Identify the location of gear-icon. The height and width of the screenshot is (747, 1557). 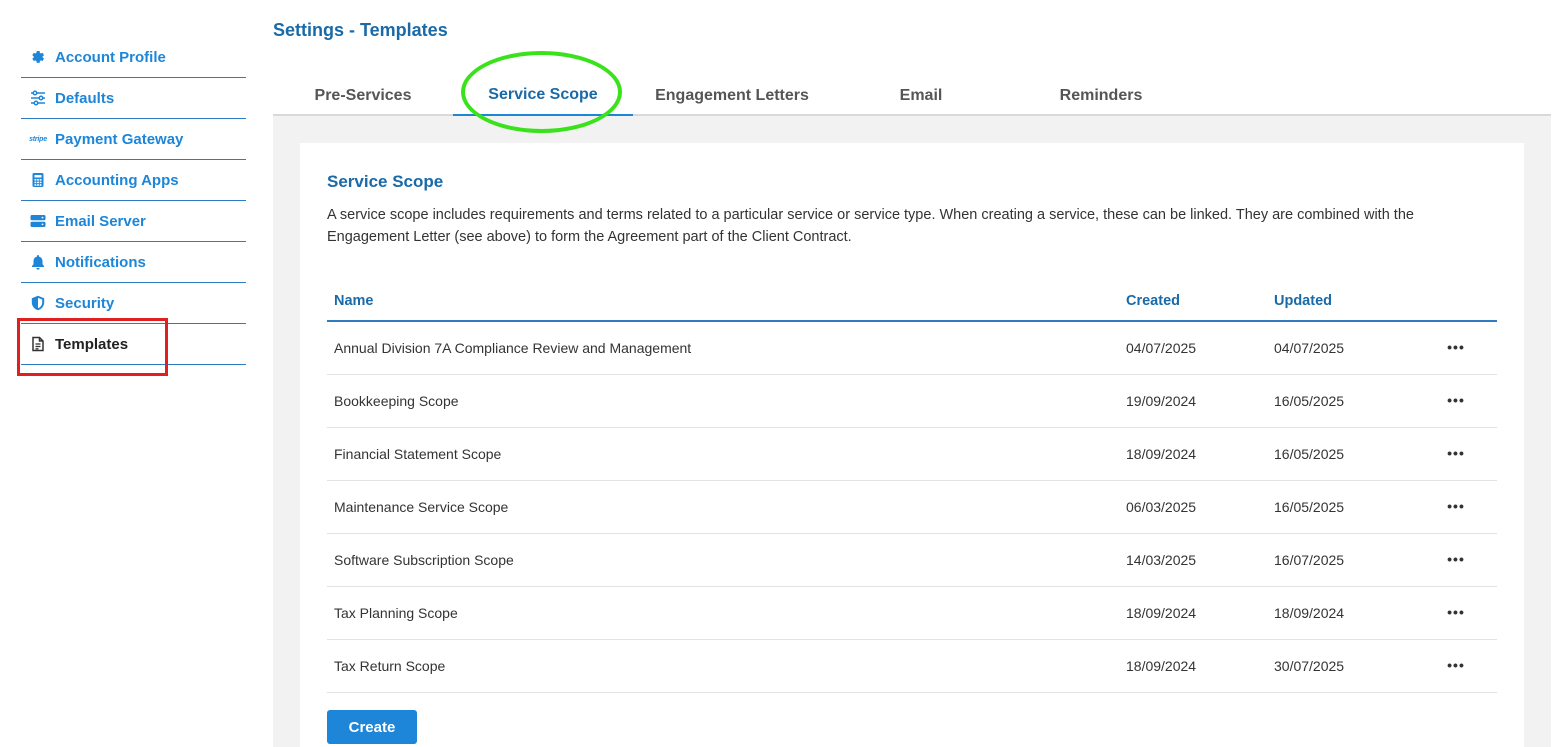
(38, 57).